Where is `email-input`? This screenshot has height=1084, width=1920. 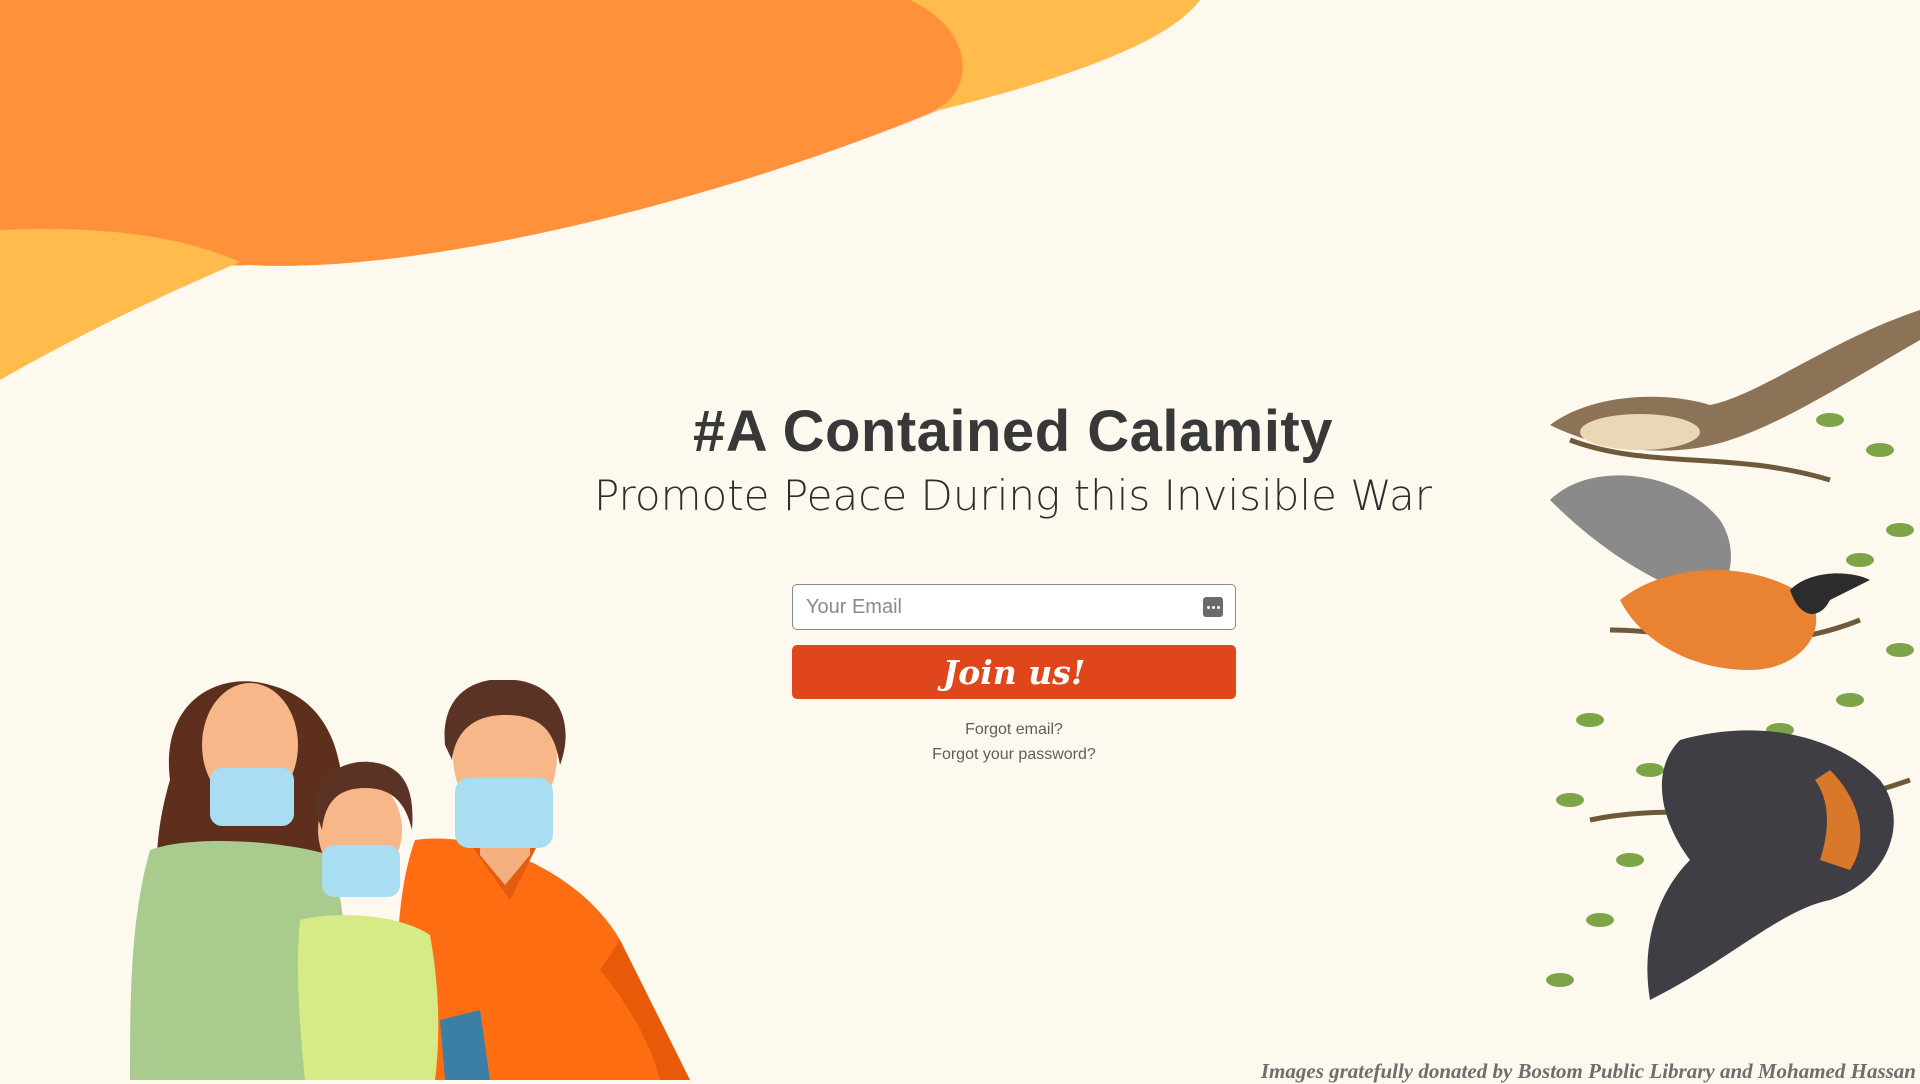 email-input is located at coordinates (1014, 607).